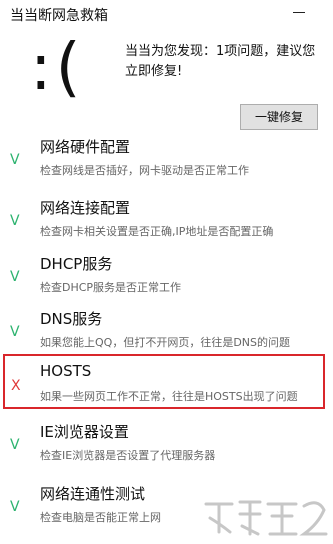 The image size is (333, 544). I want to click on item-description: 如果一些网页工作不正常，往往是HOSTS出现了问题, so click(169, 396).